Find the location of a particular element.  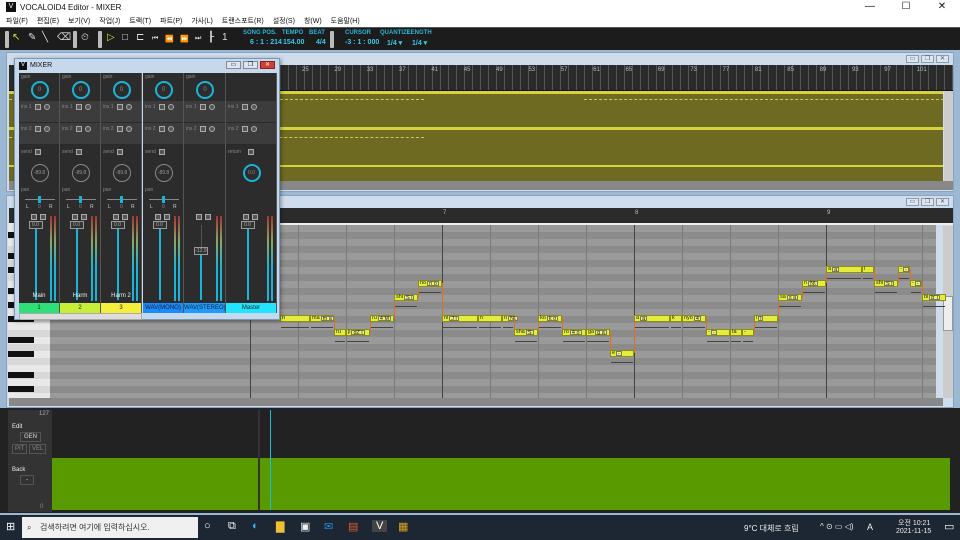

eraser-tool-icon: ⌫ is located at coordinates (64, 37).